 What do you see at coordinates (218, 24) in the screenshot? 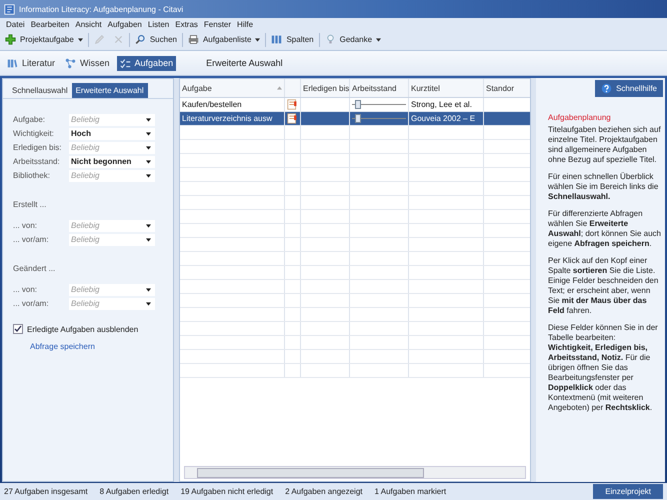
I see `menu-item: Fenster` at bounding box center [218, 24].